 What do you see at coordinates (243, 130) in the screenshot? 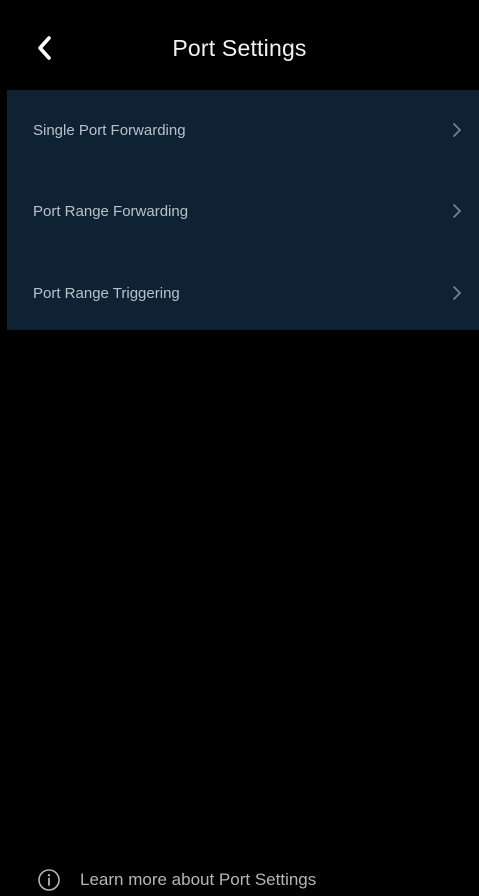
I see `menu-item-single-port-forwarding: Single Port Forwarding` at bounding box center [243, 130].